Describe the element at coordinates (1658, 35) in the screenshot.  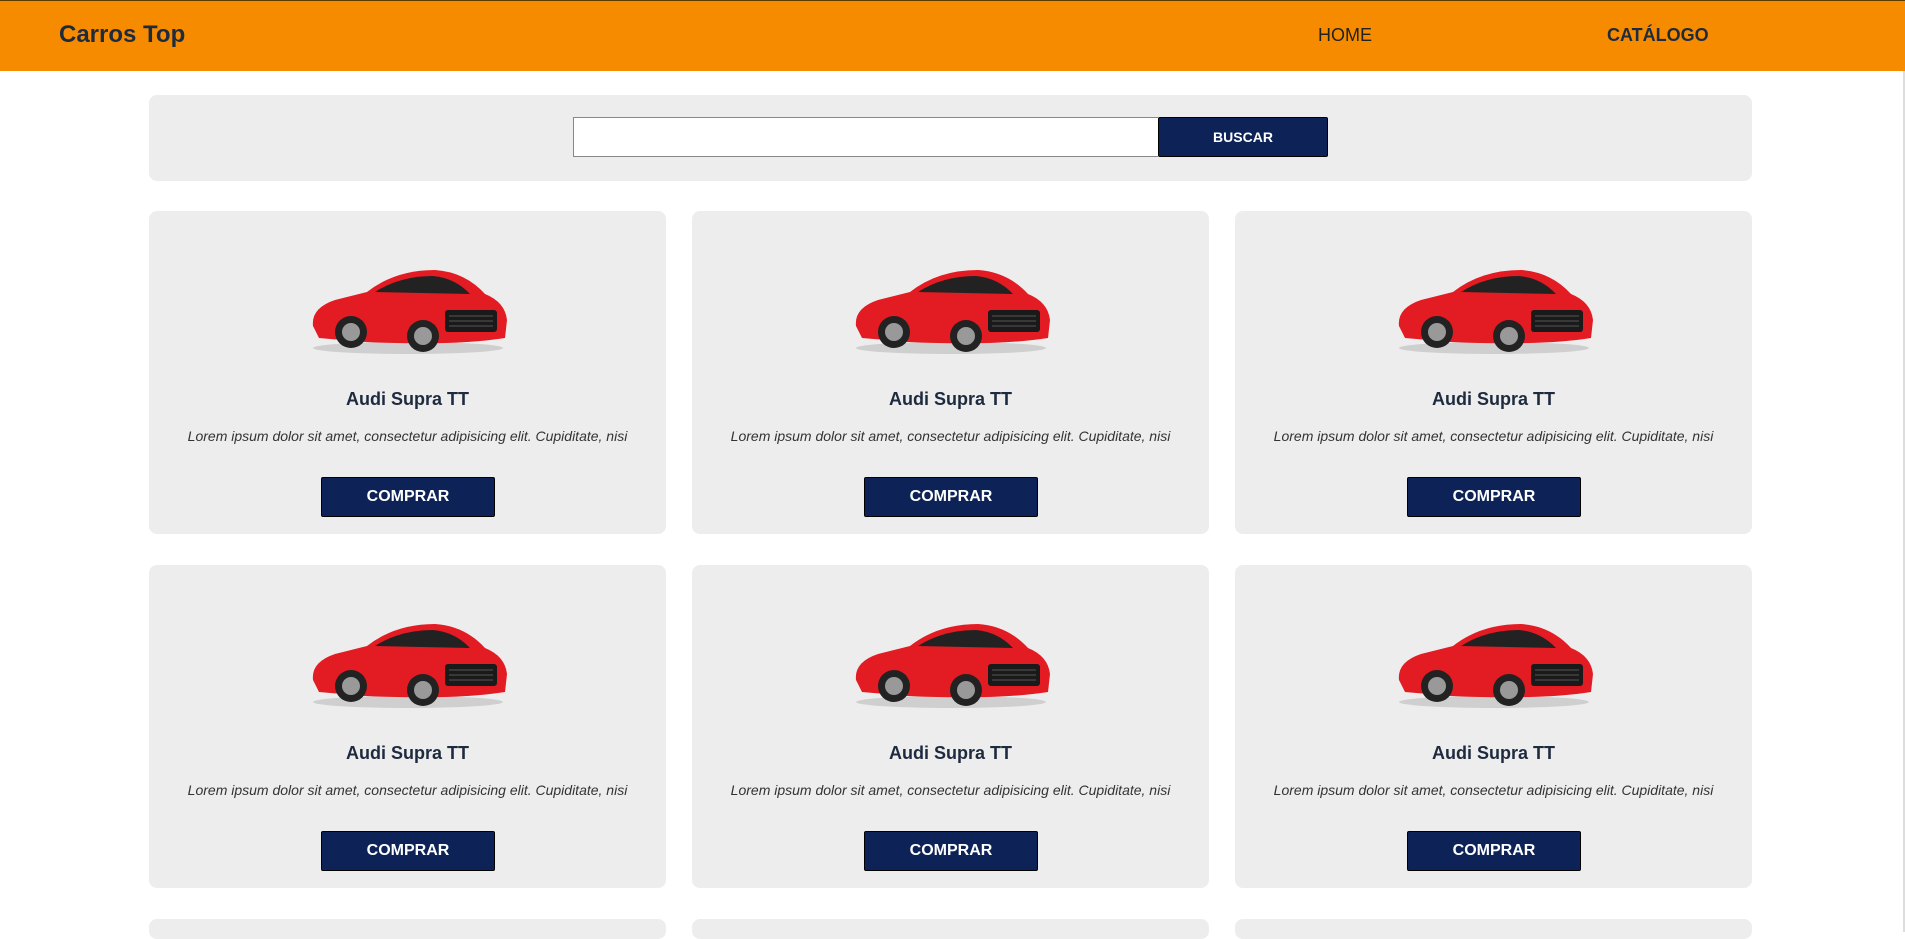
I see `nav-catalog: CATÁLOGO` at that location.